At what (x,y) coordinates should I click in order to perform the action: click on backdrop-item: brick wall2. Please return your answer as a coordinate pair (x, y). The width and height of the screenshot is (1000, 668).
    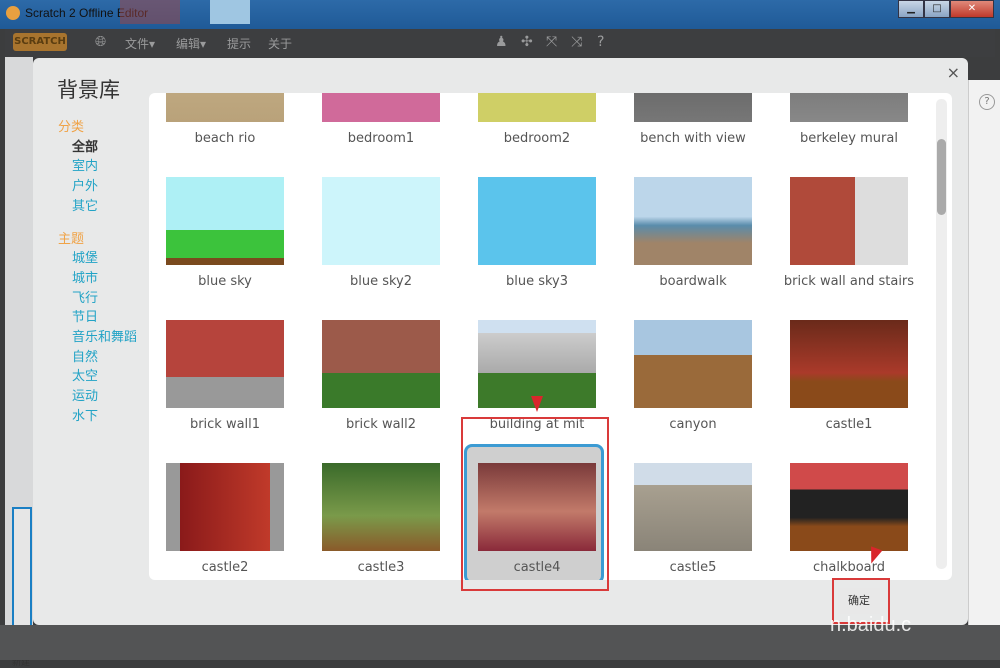
    Looking at the image, I should click on (381, 374).